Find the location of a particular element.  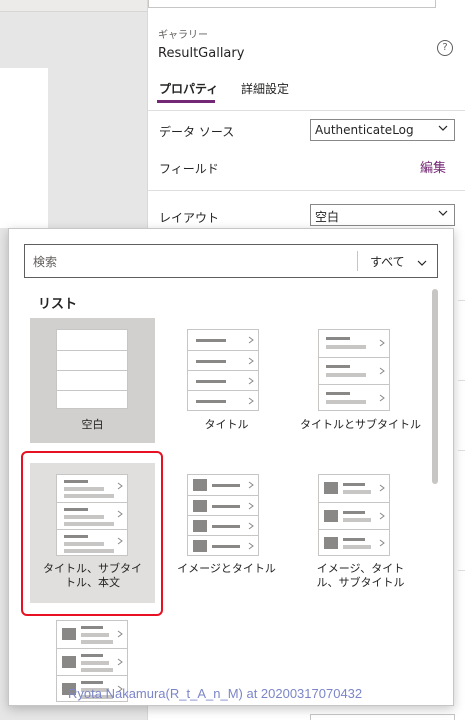

scrollbar is located at coordinates (435, 386).